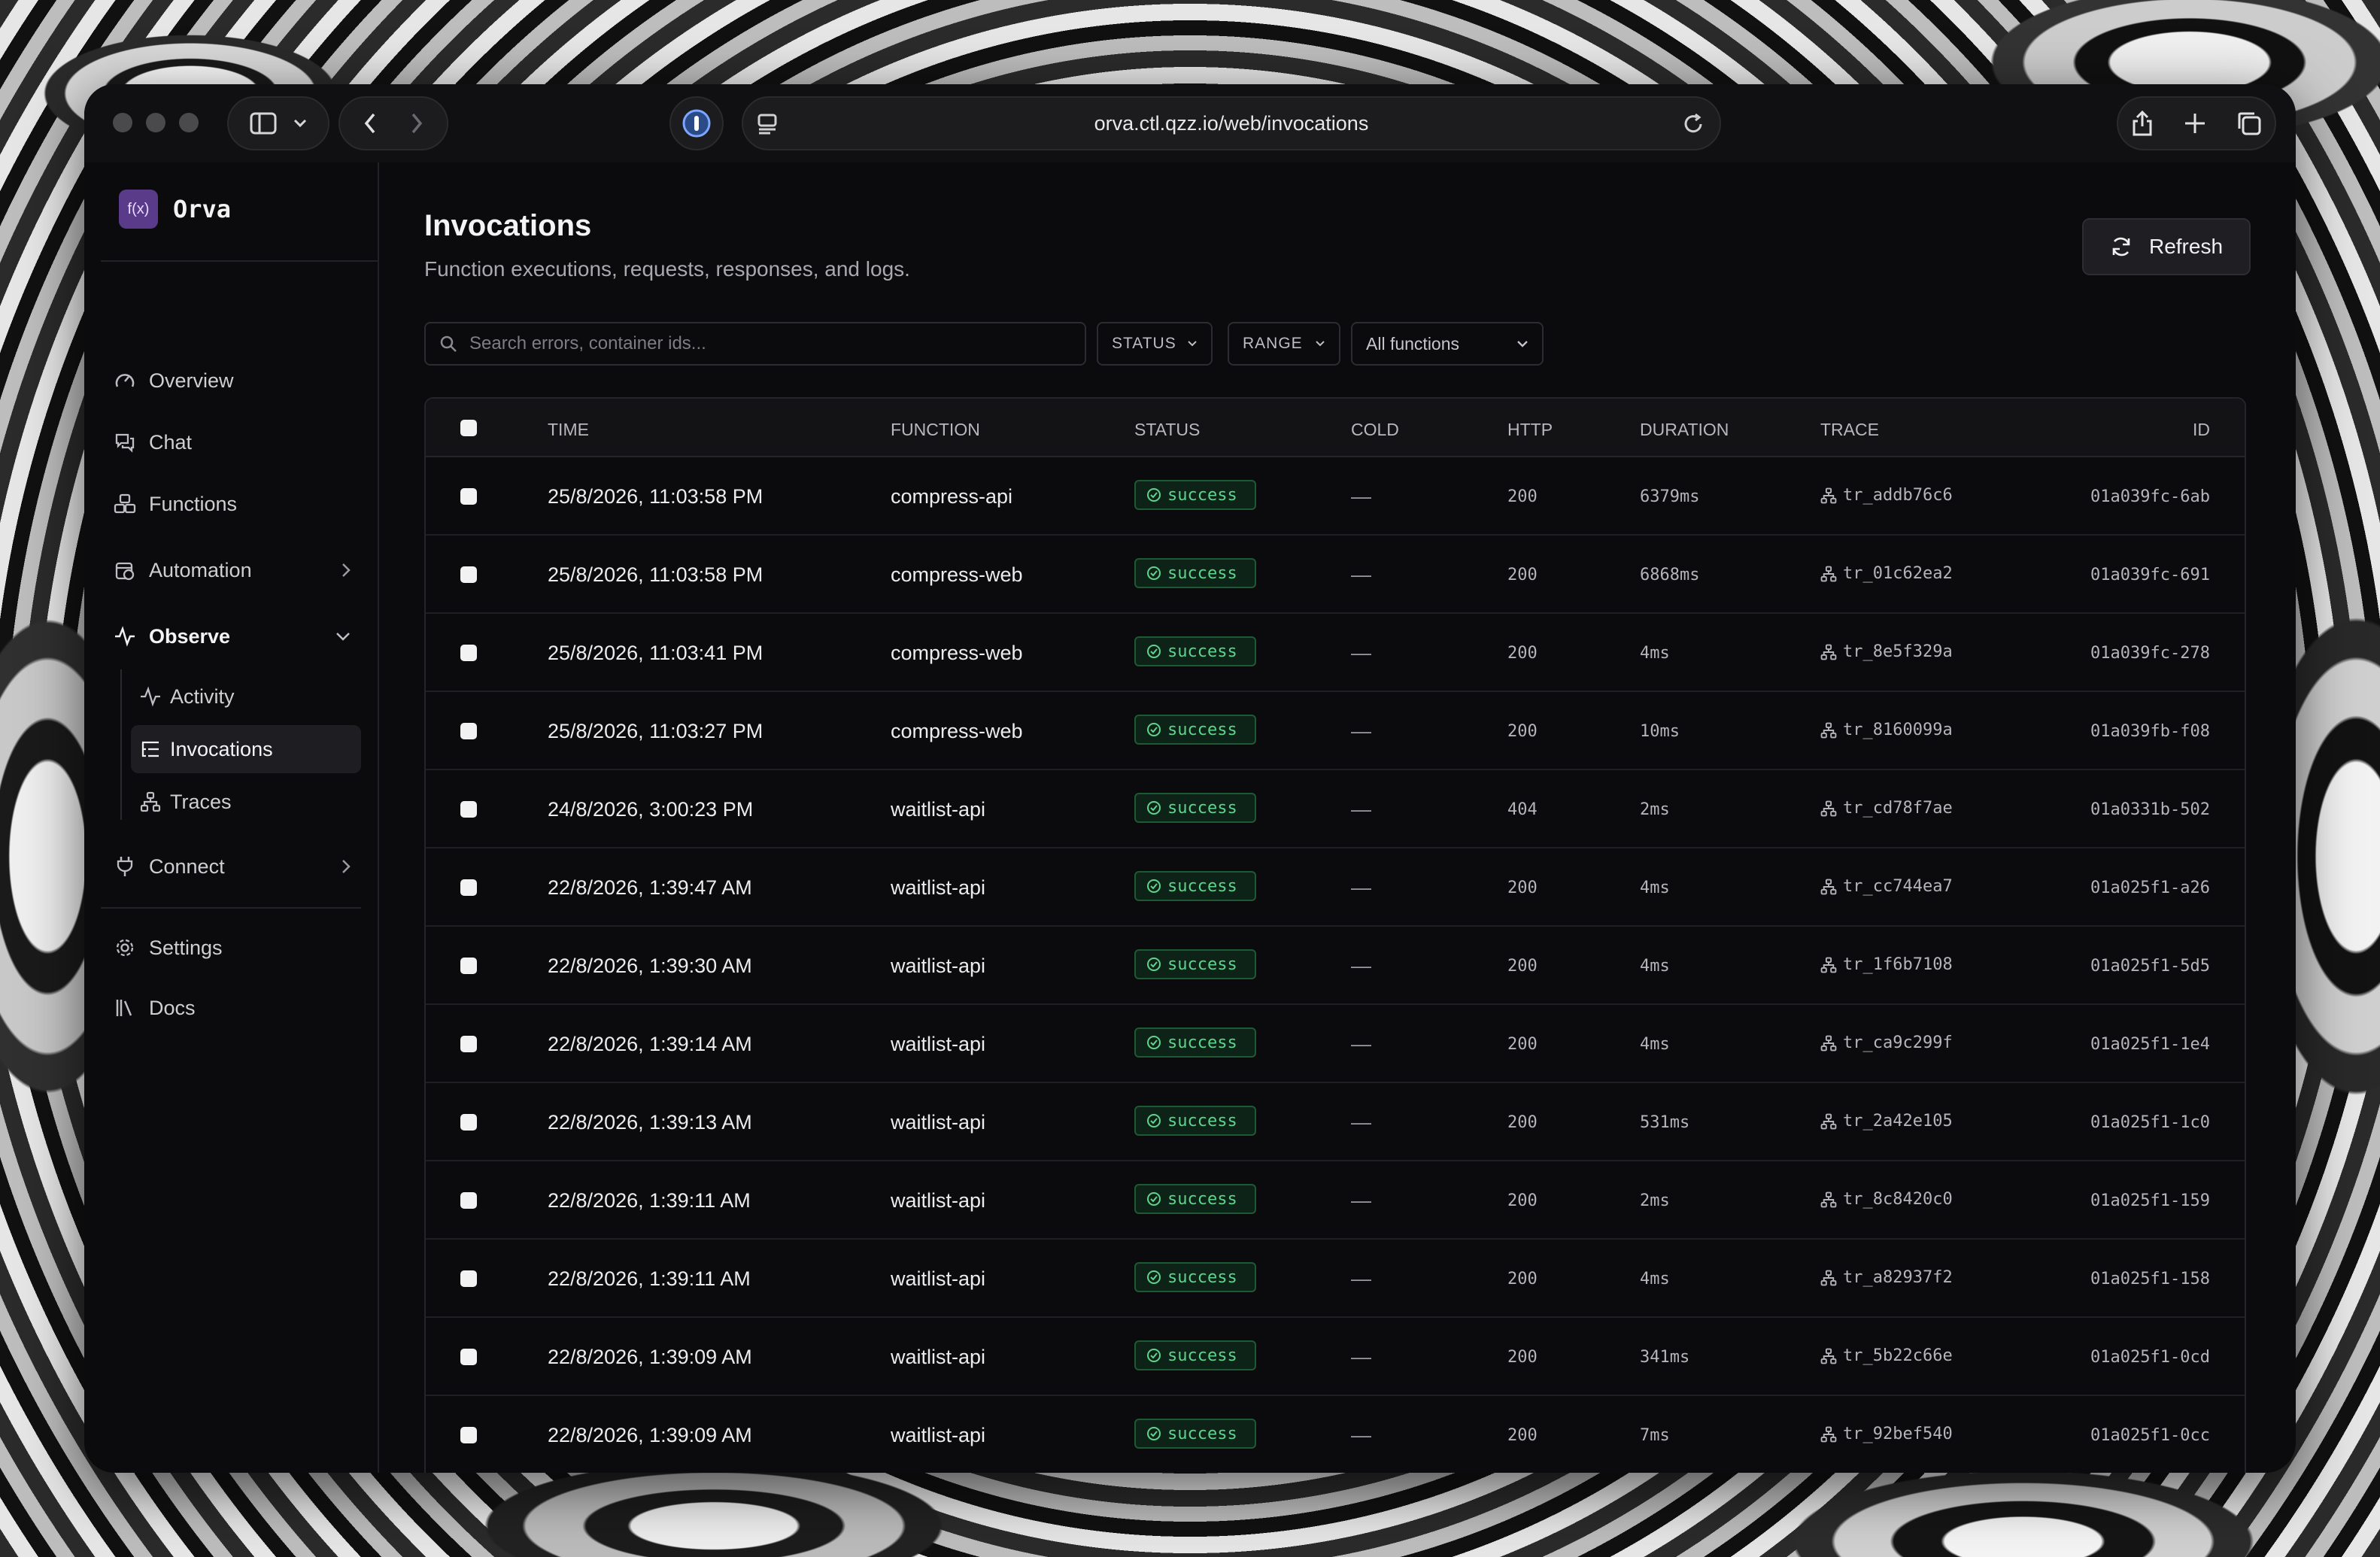  What do you see at coordinates (1530, 430) in the screenshot?
I see `col-http: HTTP` at bounding box center [1530, 430].